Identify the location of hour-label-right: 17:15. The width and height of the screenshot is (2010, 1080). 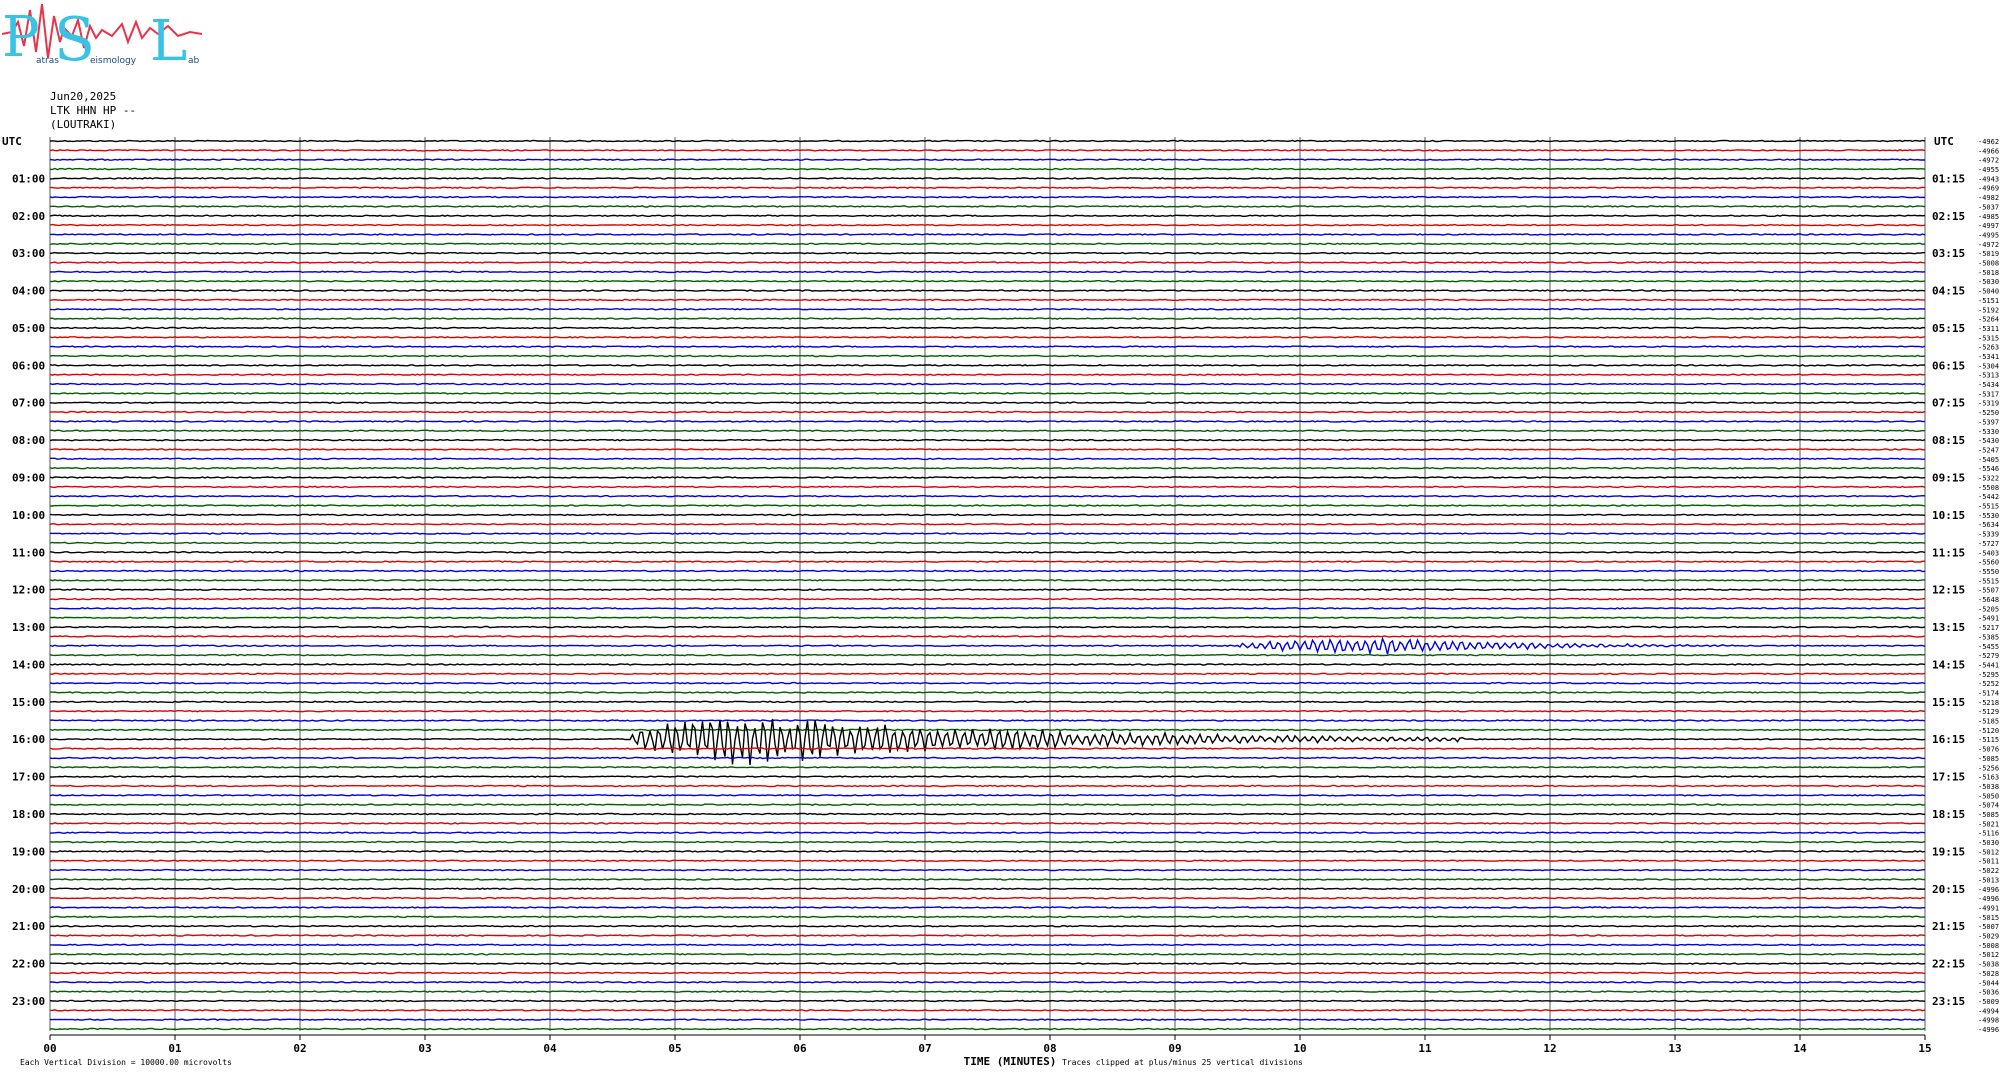
(1948, 777).